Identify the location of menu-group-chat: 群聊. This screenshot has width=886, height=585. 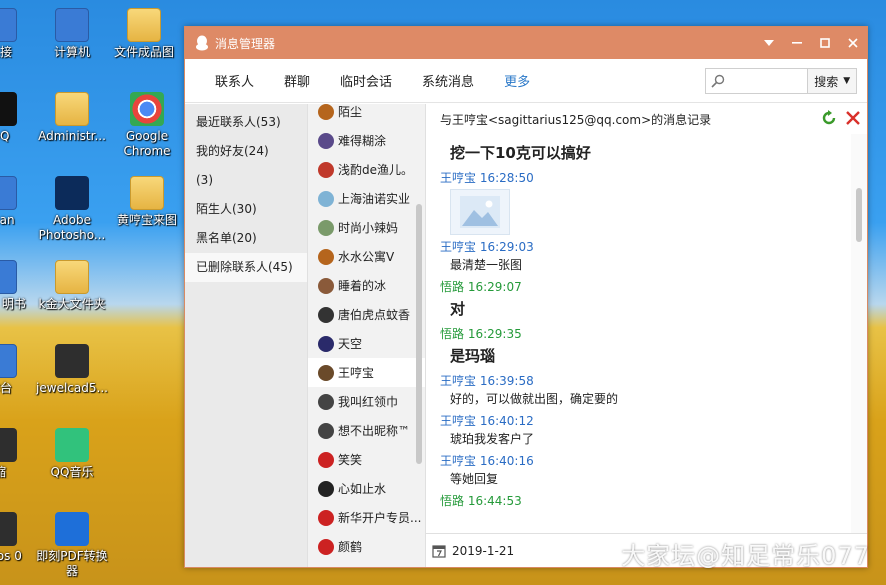
(297, 80).